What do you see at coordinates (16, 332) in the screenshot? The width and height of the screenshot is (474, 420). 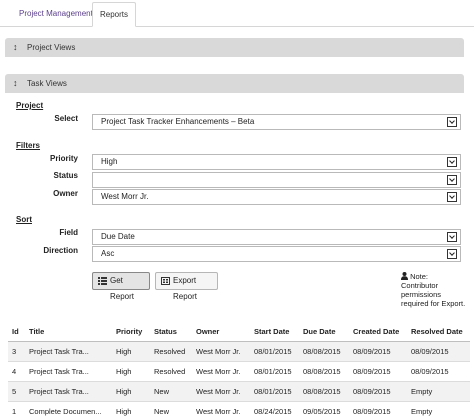 I see `column-header-id: Id` at bounding box center [16, 332].